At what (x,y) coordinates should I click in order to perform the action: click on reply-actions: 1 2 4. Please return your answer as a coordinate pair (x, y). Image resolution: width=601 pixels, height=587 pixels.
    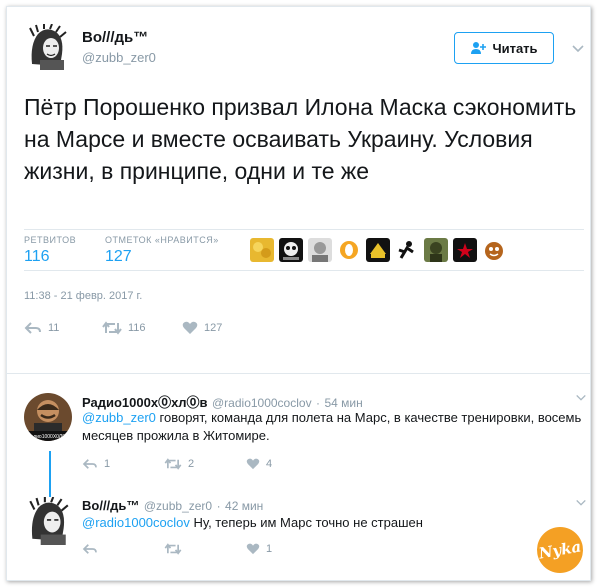
    Looking at the image, I should click on (194, 464).